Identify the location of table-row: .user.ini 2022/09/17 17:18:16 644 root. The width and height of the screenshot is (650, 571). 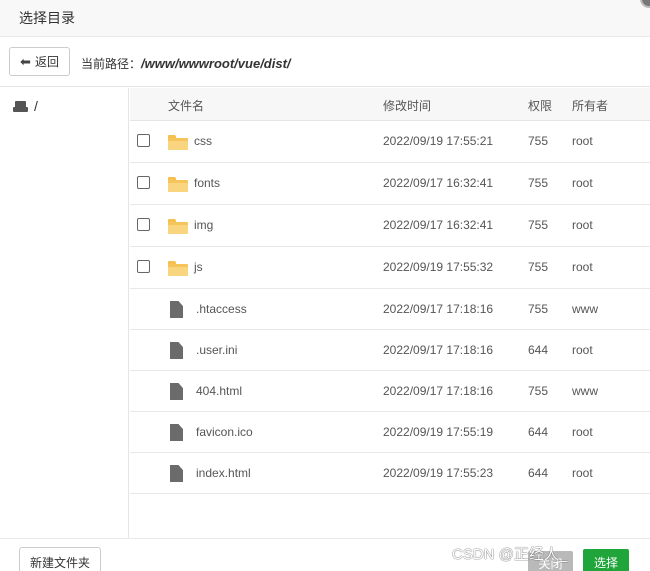
(390, 350).